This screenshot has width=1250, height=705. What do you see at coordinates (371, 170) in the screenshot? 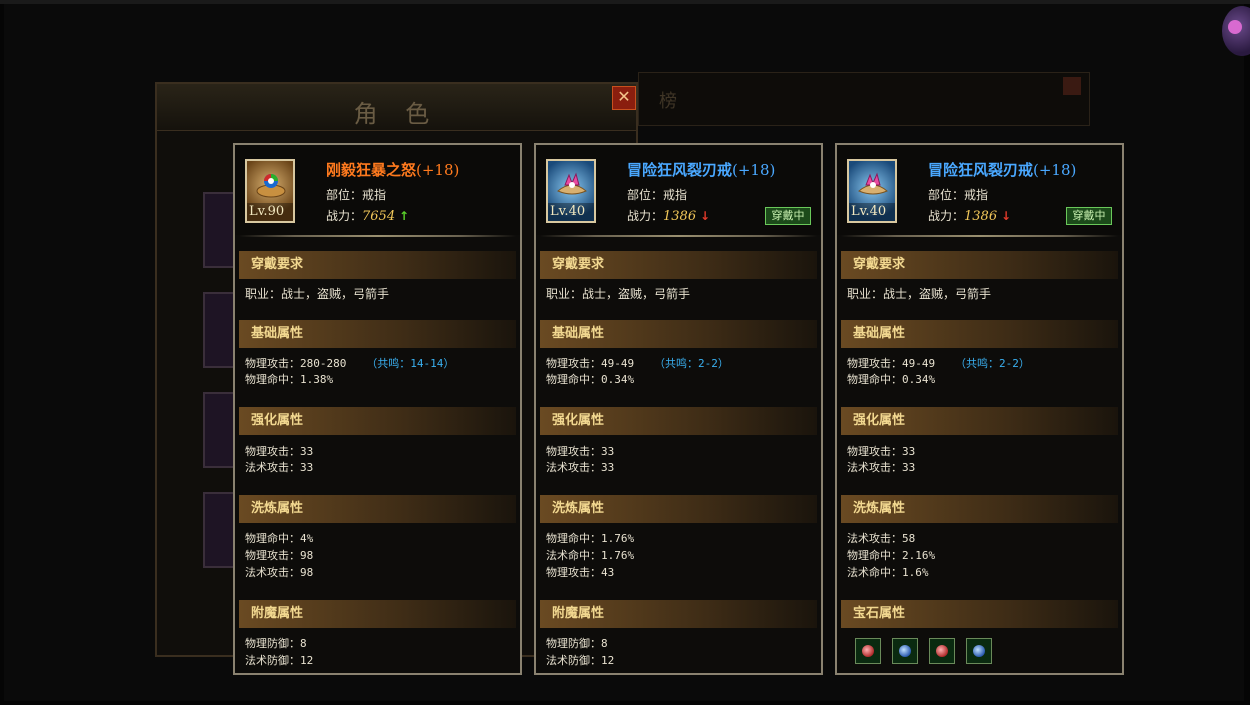
I see `item-name-text: 刚毅狂暴之怒` at bounding box center [371, 170].